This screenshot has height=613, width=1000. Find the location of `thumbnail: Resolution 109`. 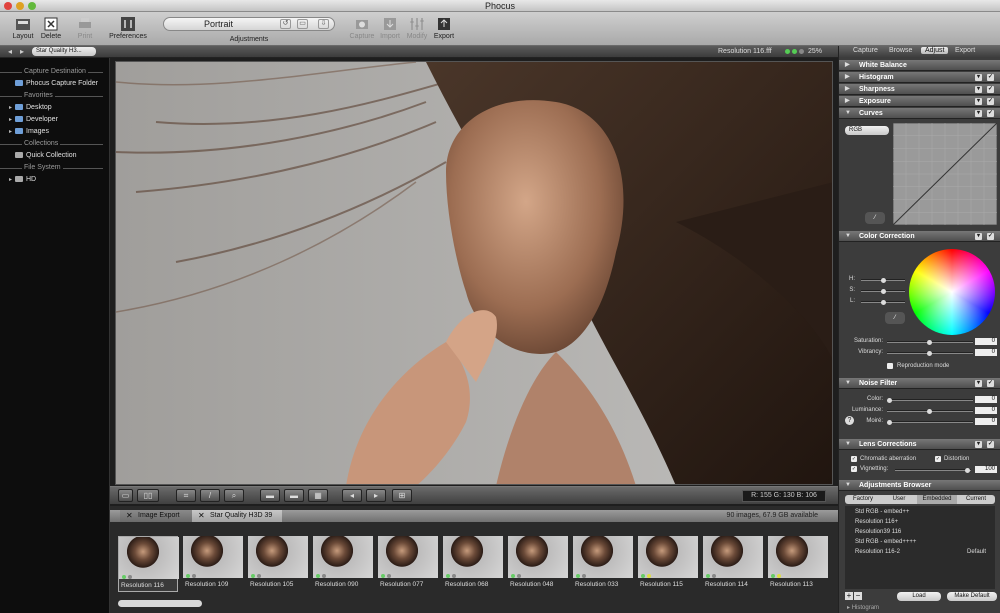

thumbnail: Resolution 109 is located at coordinates (213, 564).